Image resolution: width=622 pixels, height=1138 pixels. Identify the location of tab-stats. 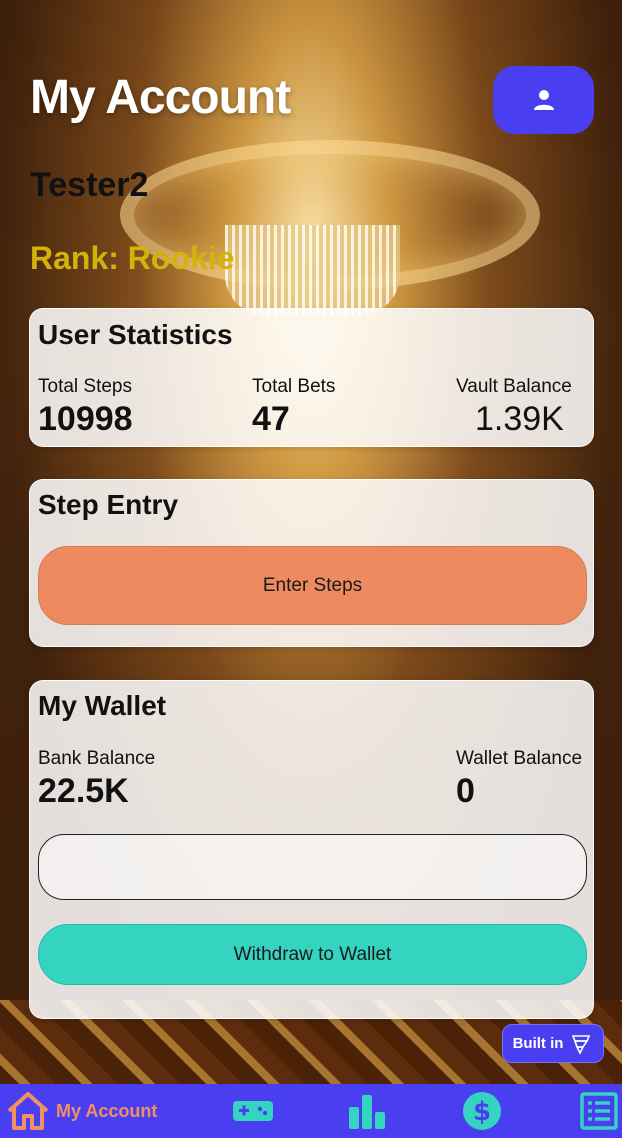
(367, 1111).